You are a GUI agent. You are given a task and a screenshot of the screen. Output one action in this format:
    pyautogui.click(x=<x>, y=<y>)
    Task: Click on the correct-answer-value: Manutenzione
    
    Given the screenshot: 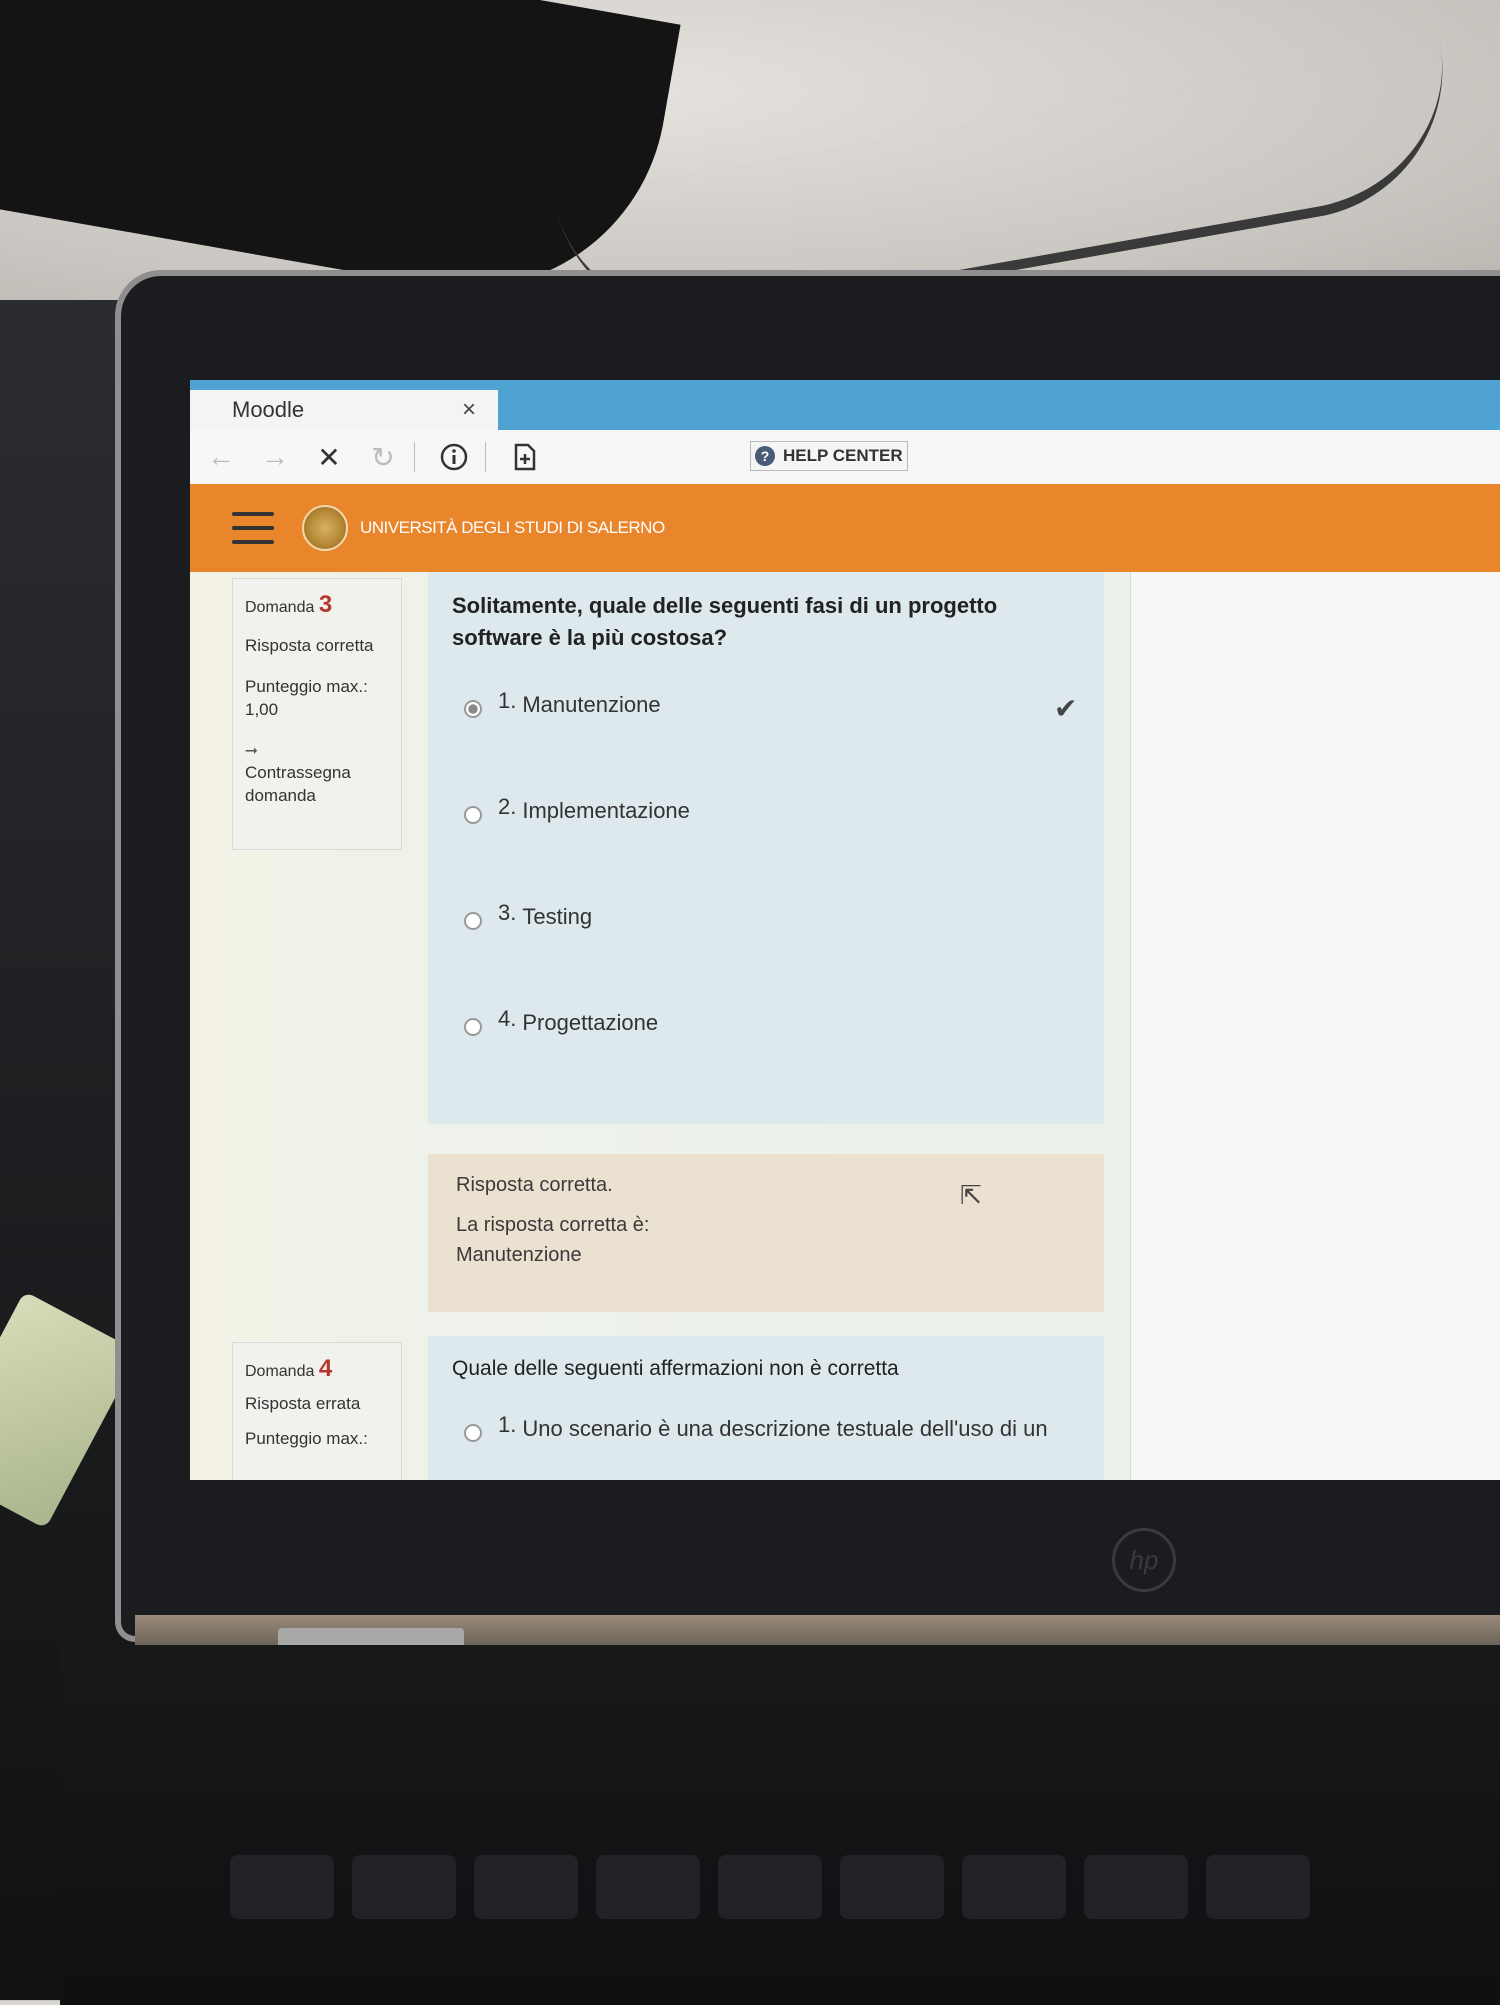 What is the action you would take?
    pyautogui.click(x=519, y=1255)
    